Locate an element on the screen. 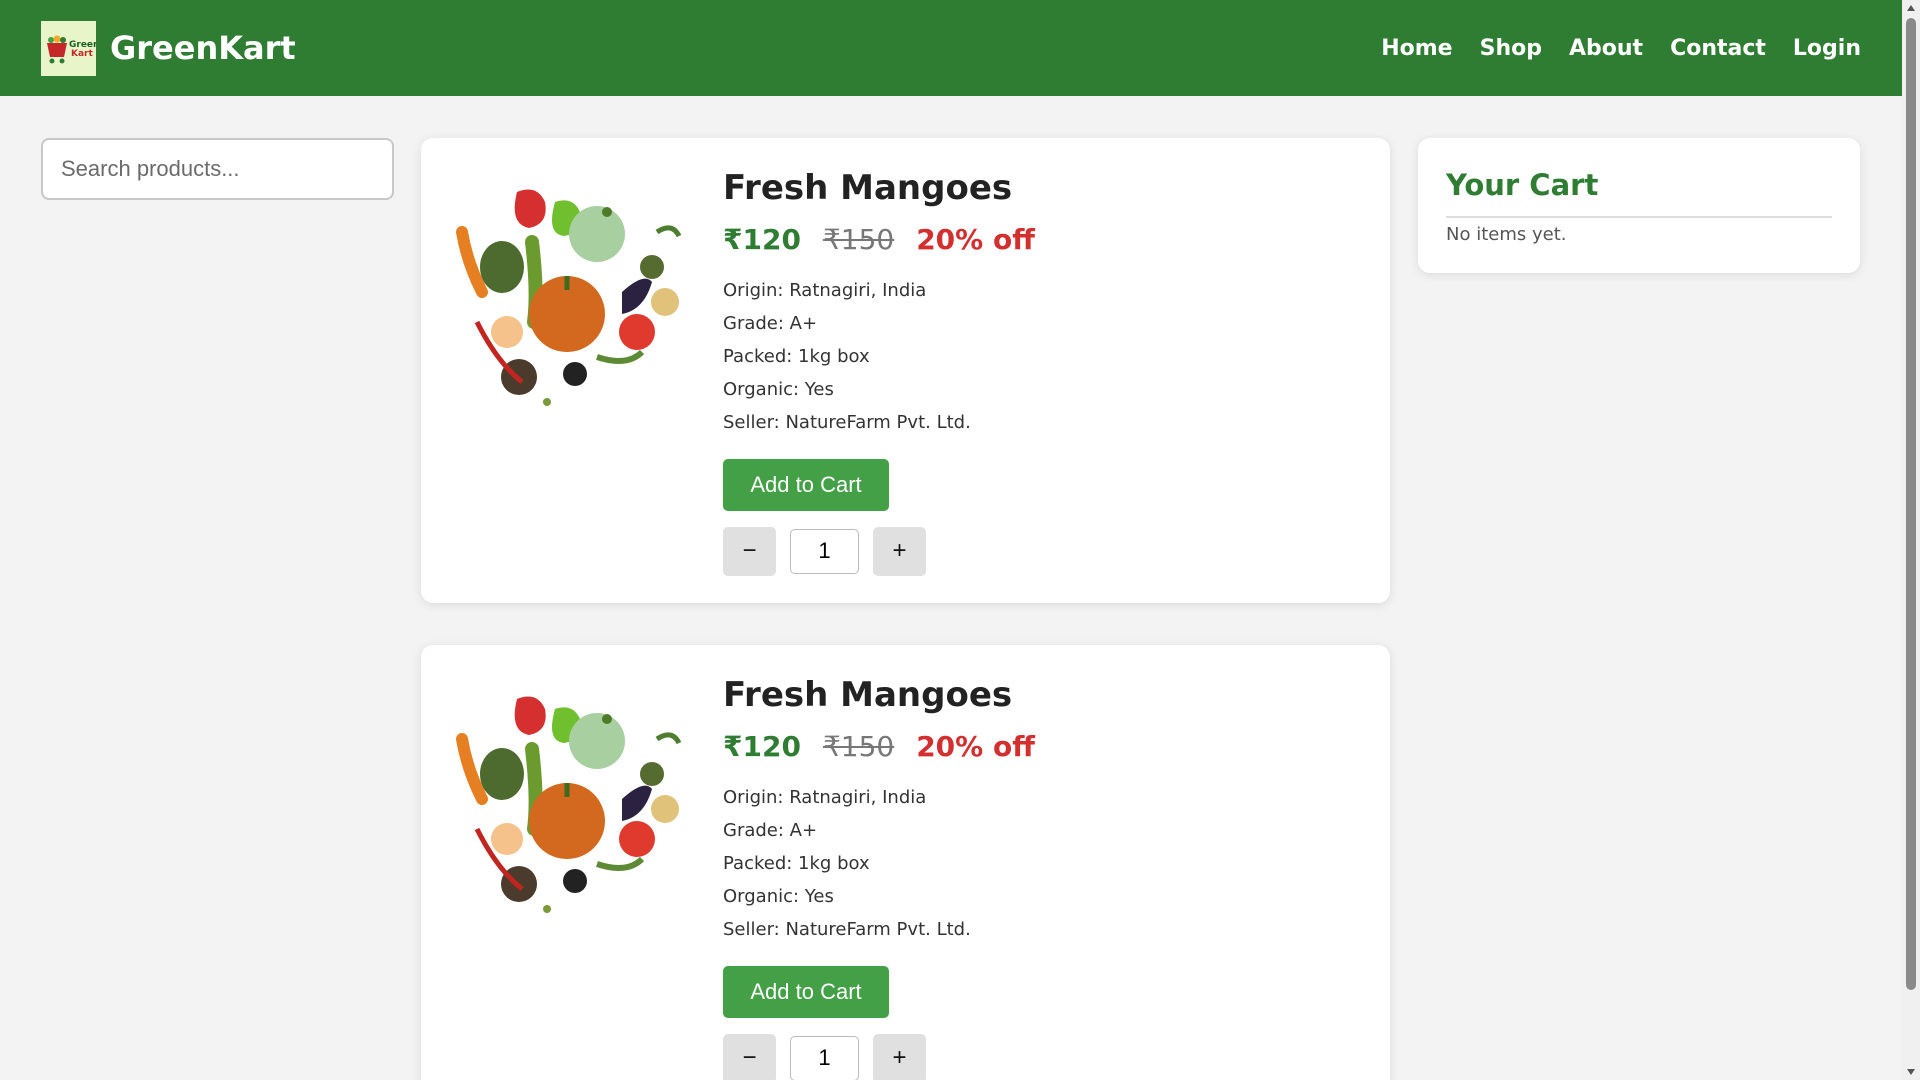 This screenshot has width=1920, height=1080. cart-empty-message: No items yet. is located at coordinates (1506, 234).